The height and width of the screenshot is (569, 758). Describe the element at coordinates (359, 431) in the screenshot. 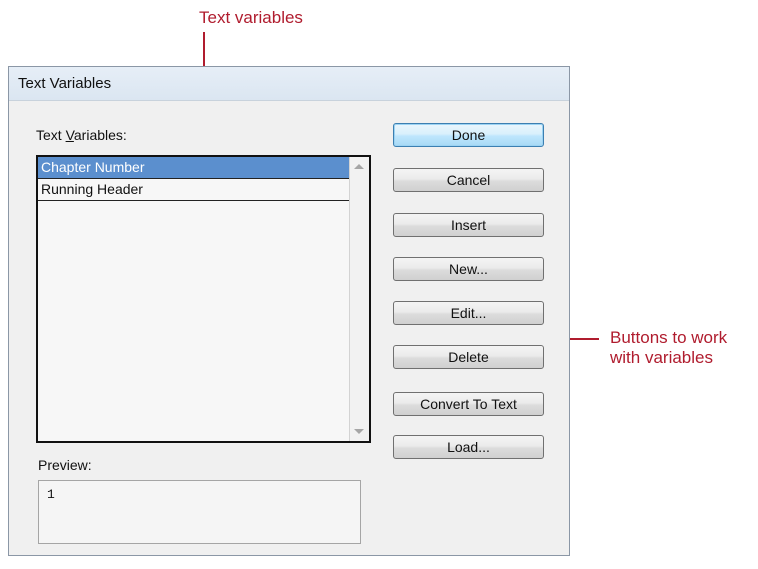

I see `scroll-down-arrow-icon` at that location.